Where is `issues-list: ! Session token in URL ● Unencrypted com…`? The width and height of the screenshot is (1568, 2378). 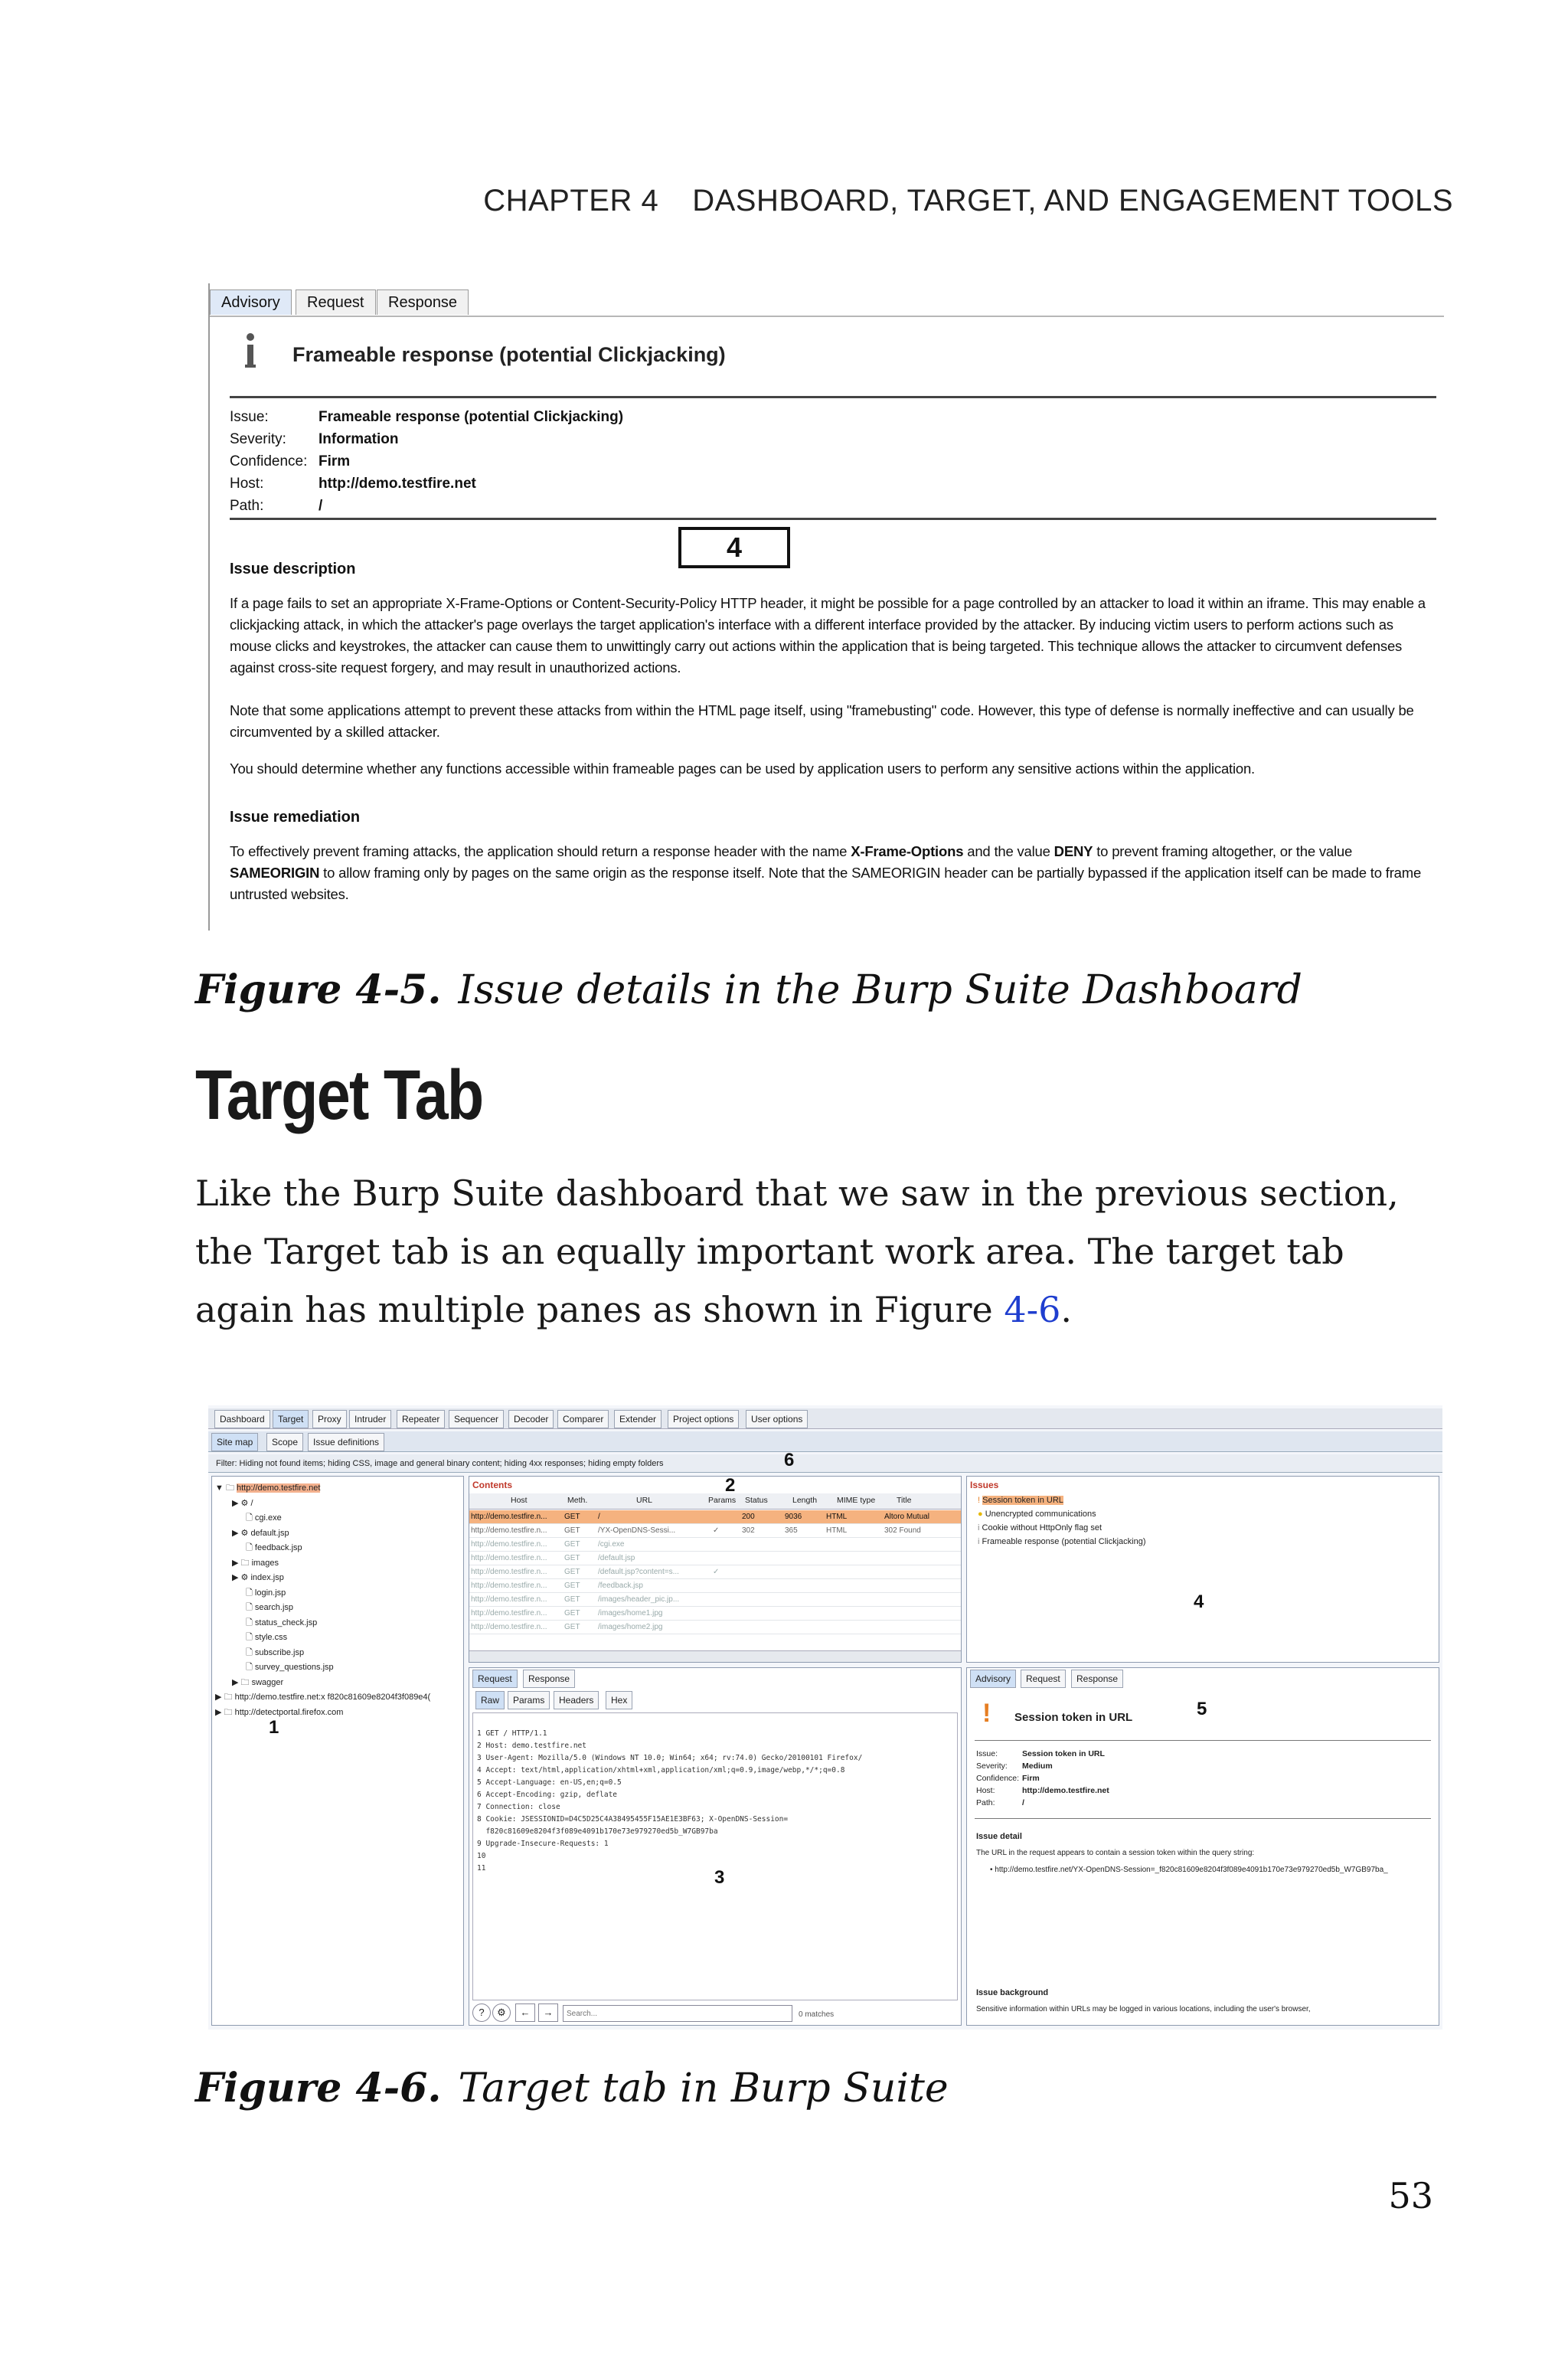
issues-list: ! Session token in URL ● Unencrypted com… is located at coordinates (1062, 1521).